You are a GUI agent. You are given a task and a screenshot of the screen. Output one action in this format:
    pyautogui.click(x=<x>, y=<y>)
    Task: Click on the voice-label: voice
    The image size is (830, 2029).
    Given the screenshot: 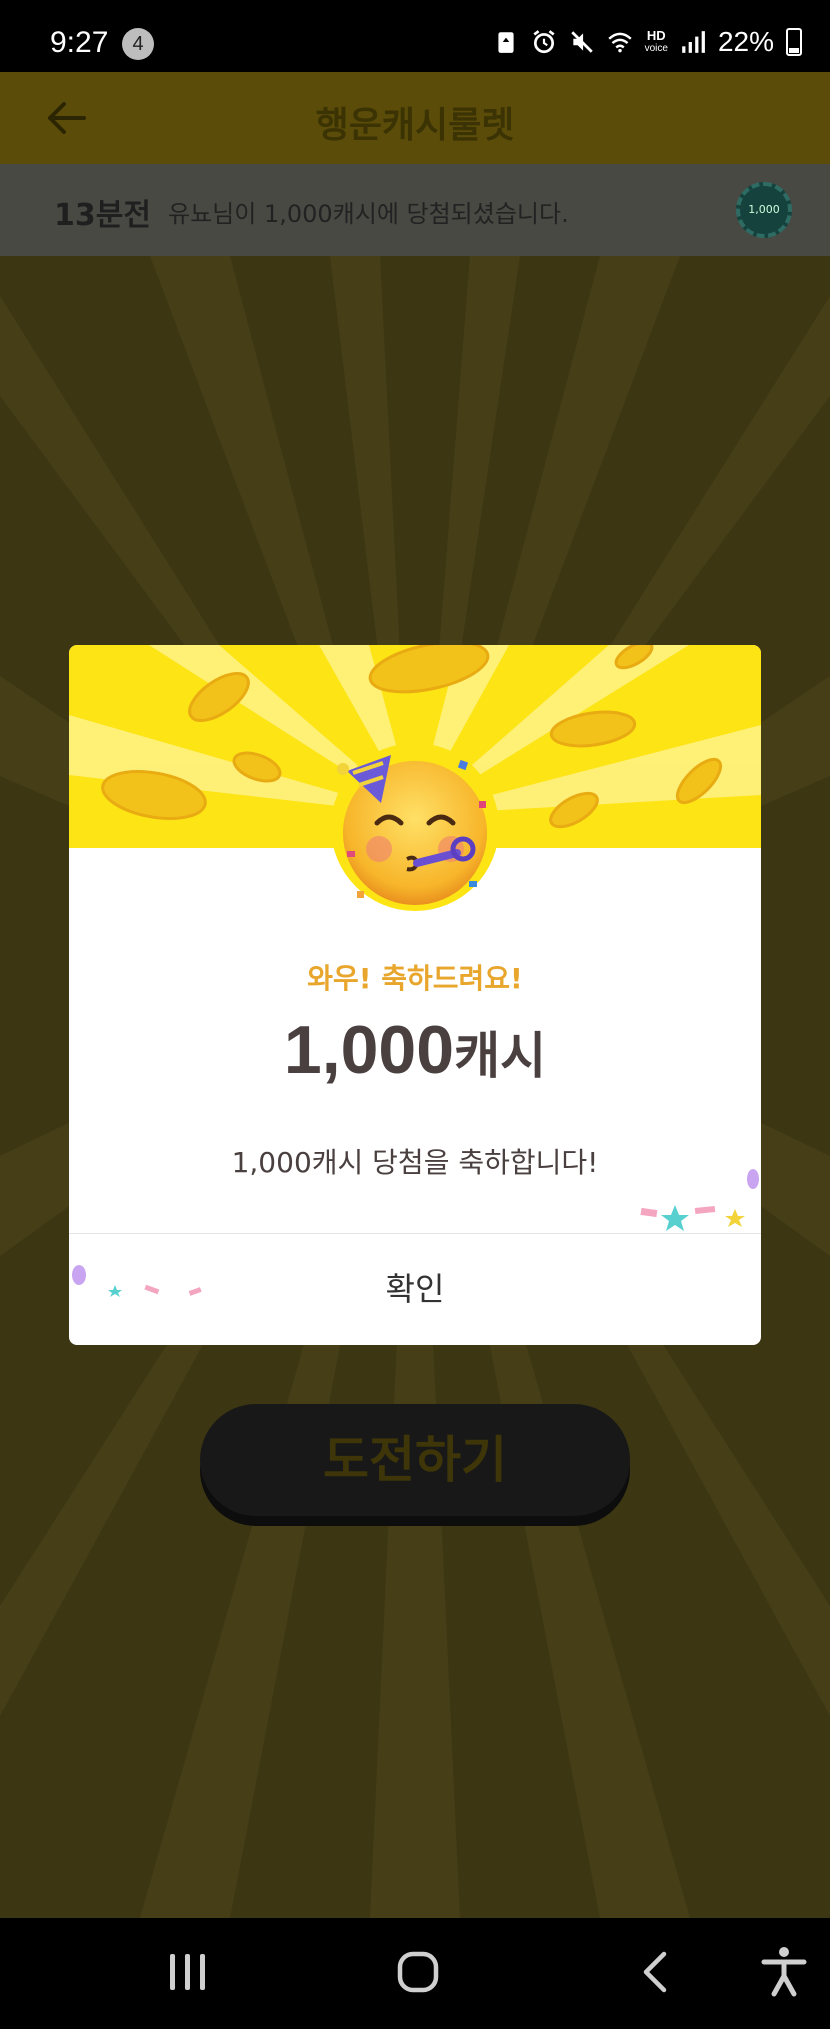 What is the action you would take?
    pyautogui.click(x=656, y=48)
    